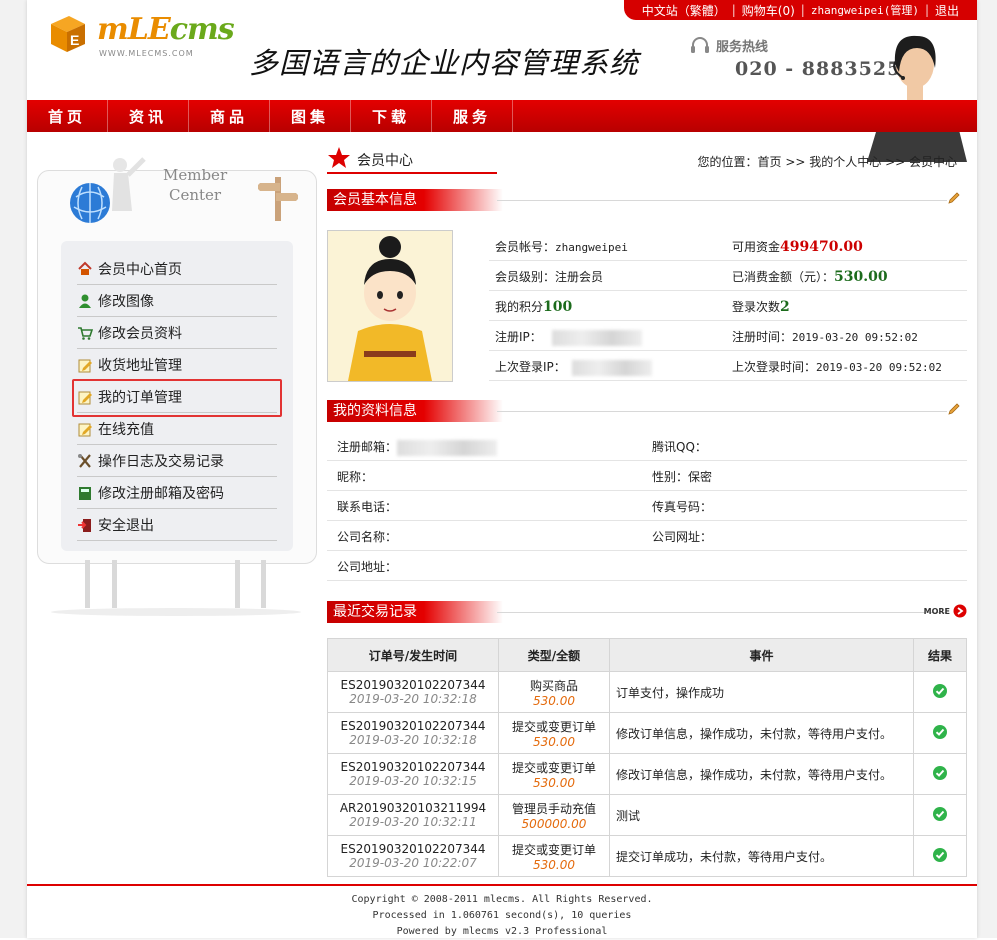 This screenshot has width=997, height=940. I want to click on menu-item-address: 收货地址管理, so click(177, 365).